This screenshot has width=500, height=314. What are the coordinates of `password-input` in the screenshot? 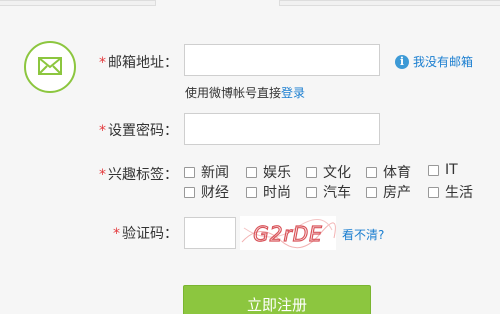 It's located at (282, 129).